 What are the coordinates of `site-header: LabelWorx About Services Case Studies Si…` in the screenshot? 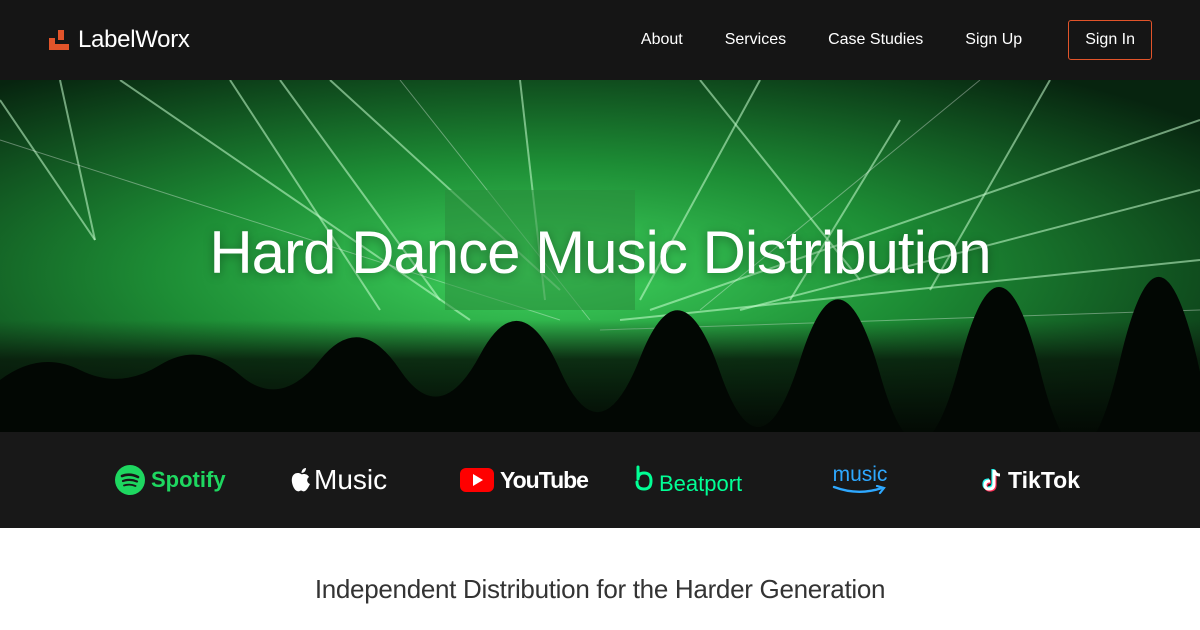 It's located at (600, 40).